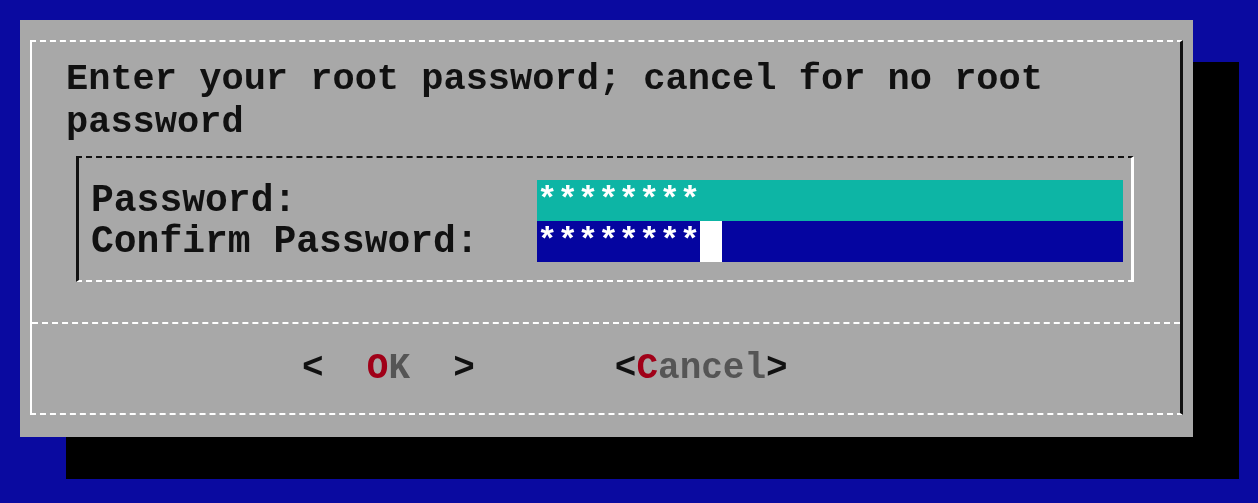  What do you see at coordinates (830, 241) in the screenshot?
I see `password-field: ********` at bounding box center [830, 241].